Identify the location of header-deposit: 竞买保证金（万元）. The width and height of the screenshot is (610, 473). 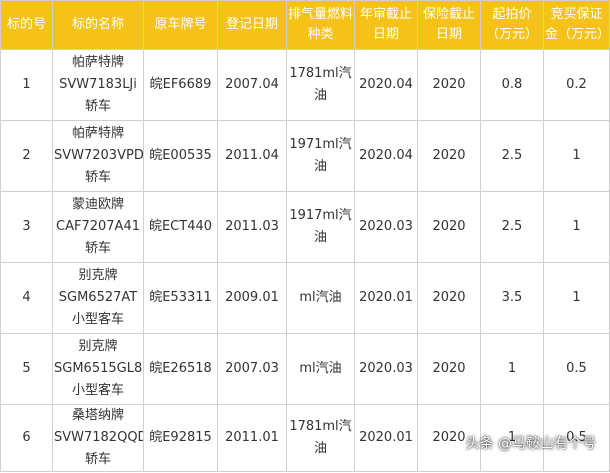
(576, 25).